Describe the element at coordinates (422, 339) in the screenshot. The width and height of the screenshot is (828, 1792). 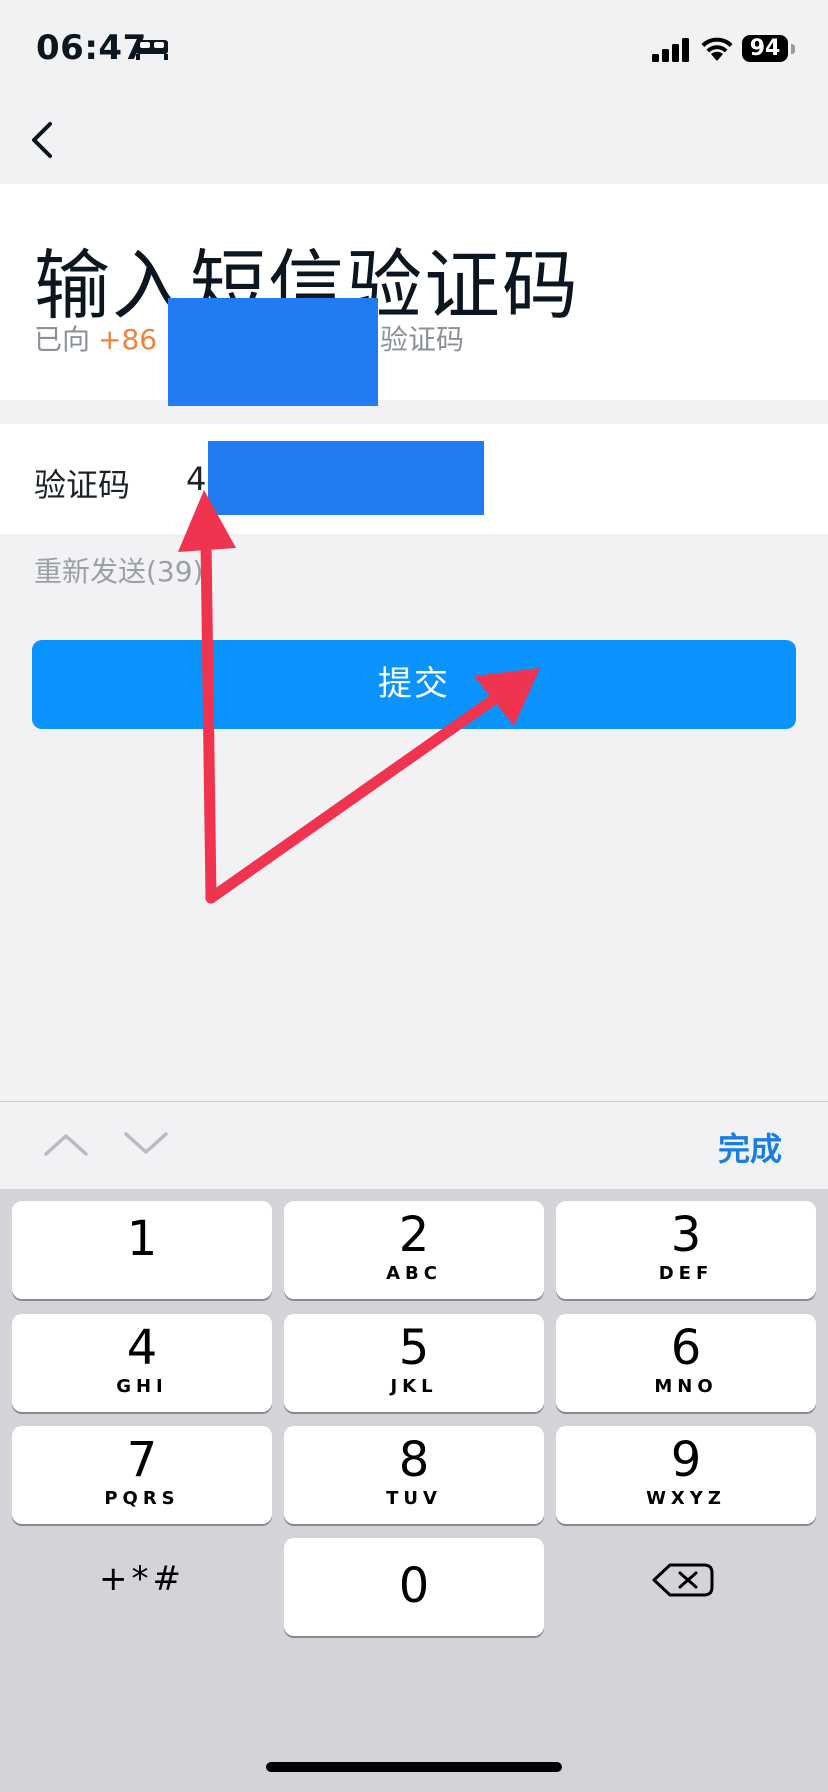
I see `sent-suffix: 验证码` at that location.